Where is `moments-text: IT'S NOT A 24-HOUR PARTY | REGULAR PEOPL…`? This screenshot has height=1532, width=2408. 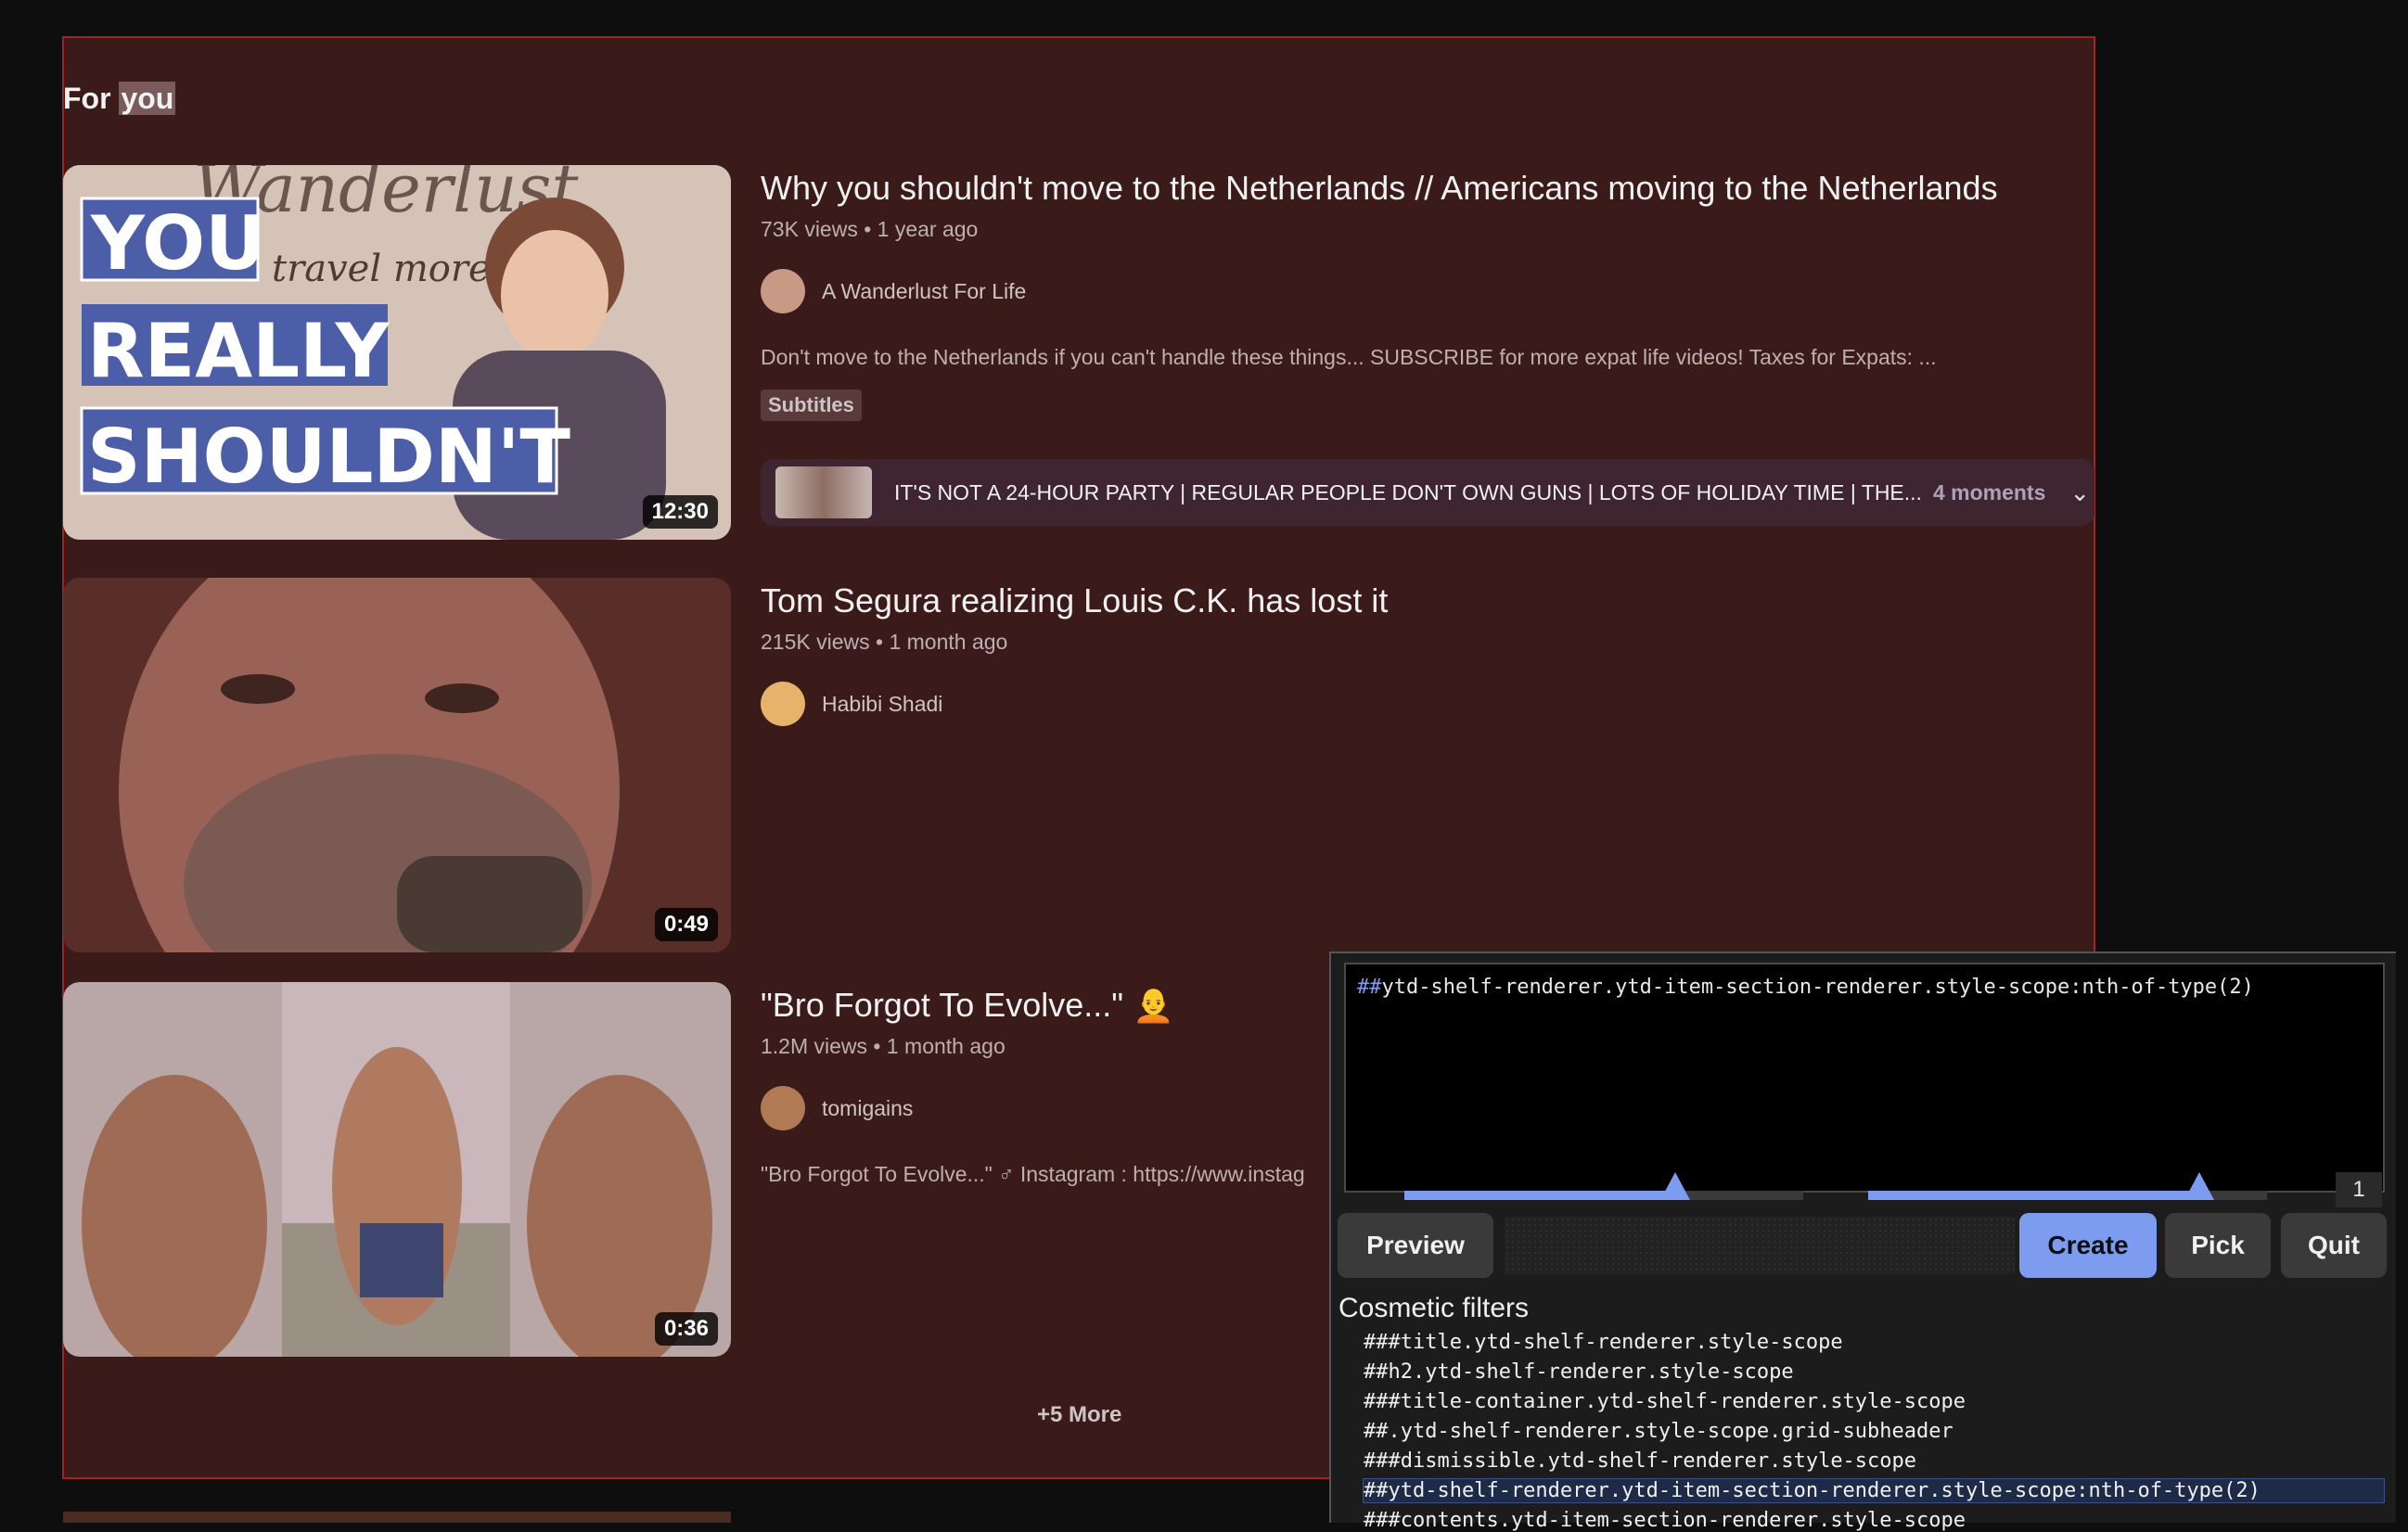 moments-text: IT'S NOT A 24-HOUR PARTY | REGULAR PEOPL… is located at coordinates (1408, 491).